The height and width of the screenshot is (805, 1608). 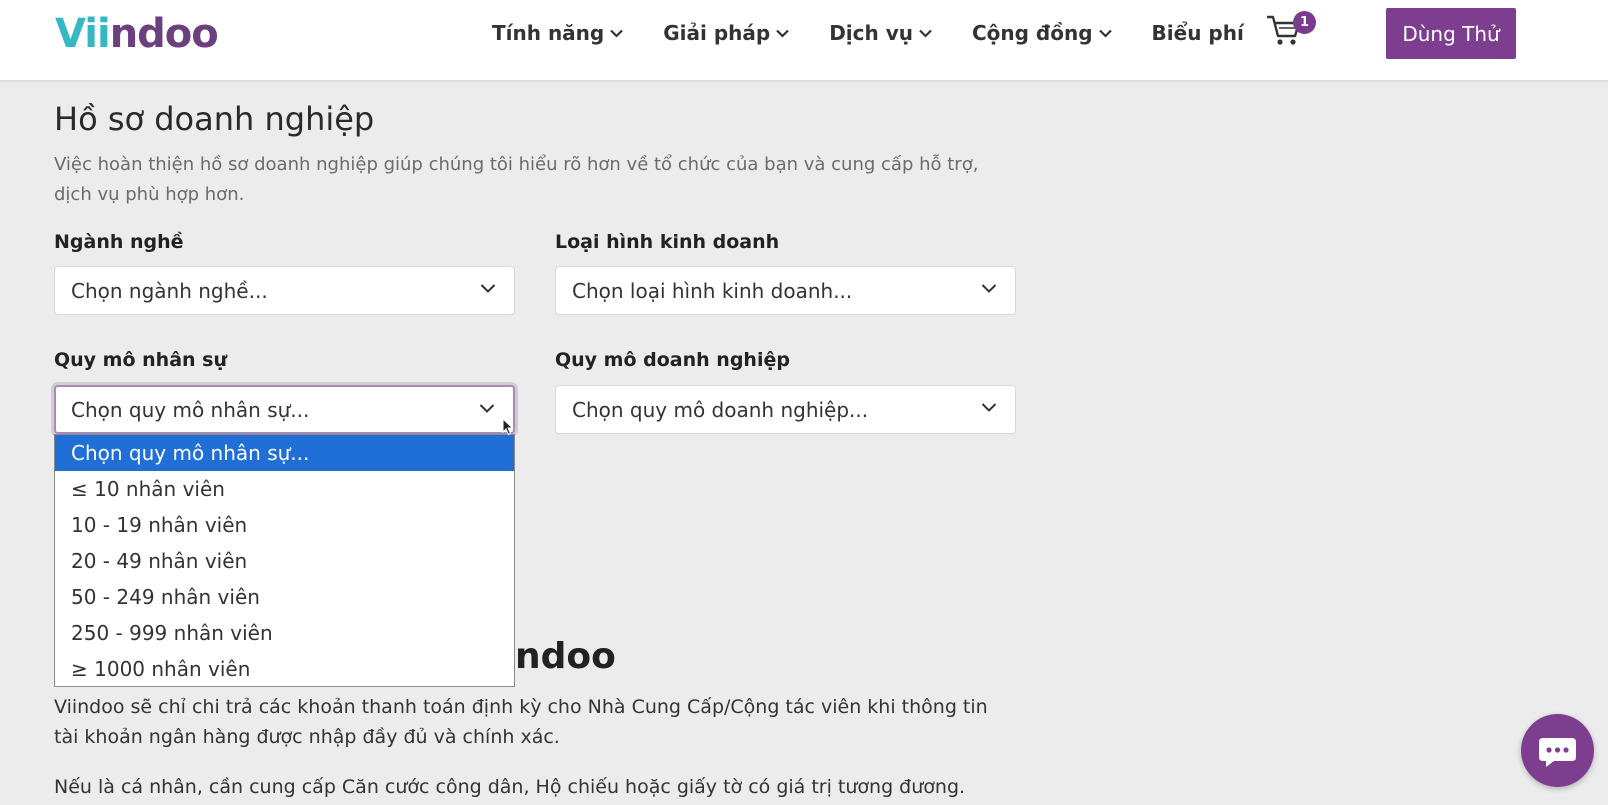 I want to click on live-chat-button, so click(x=1557, y=750).